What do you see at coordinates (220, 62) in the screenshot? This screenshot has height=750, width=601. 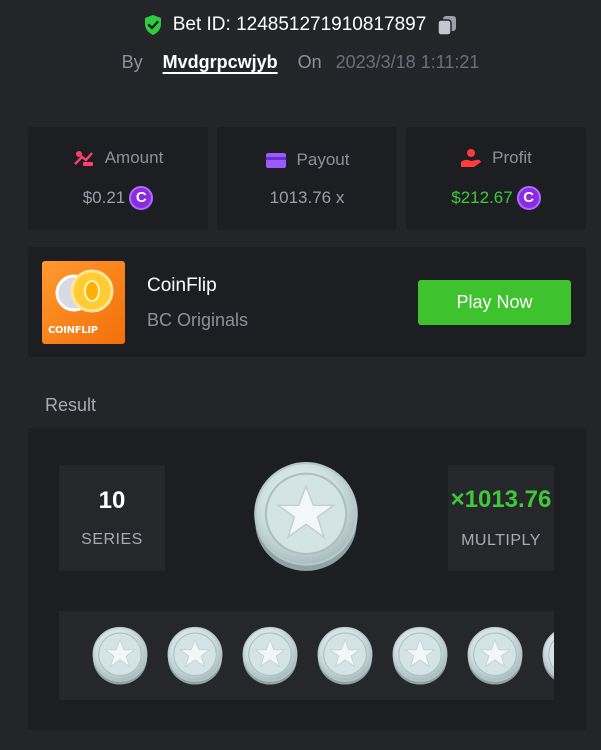 I see `username-link: Mvdgrpcwjyb` at bounding box center [220, 62].